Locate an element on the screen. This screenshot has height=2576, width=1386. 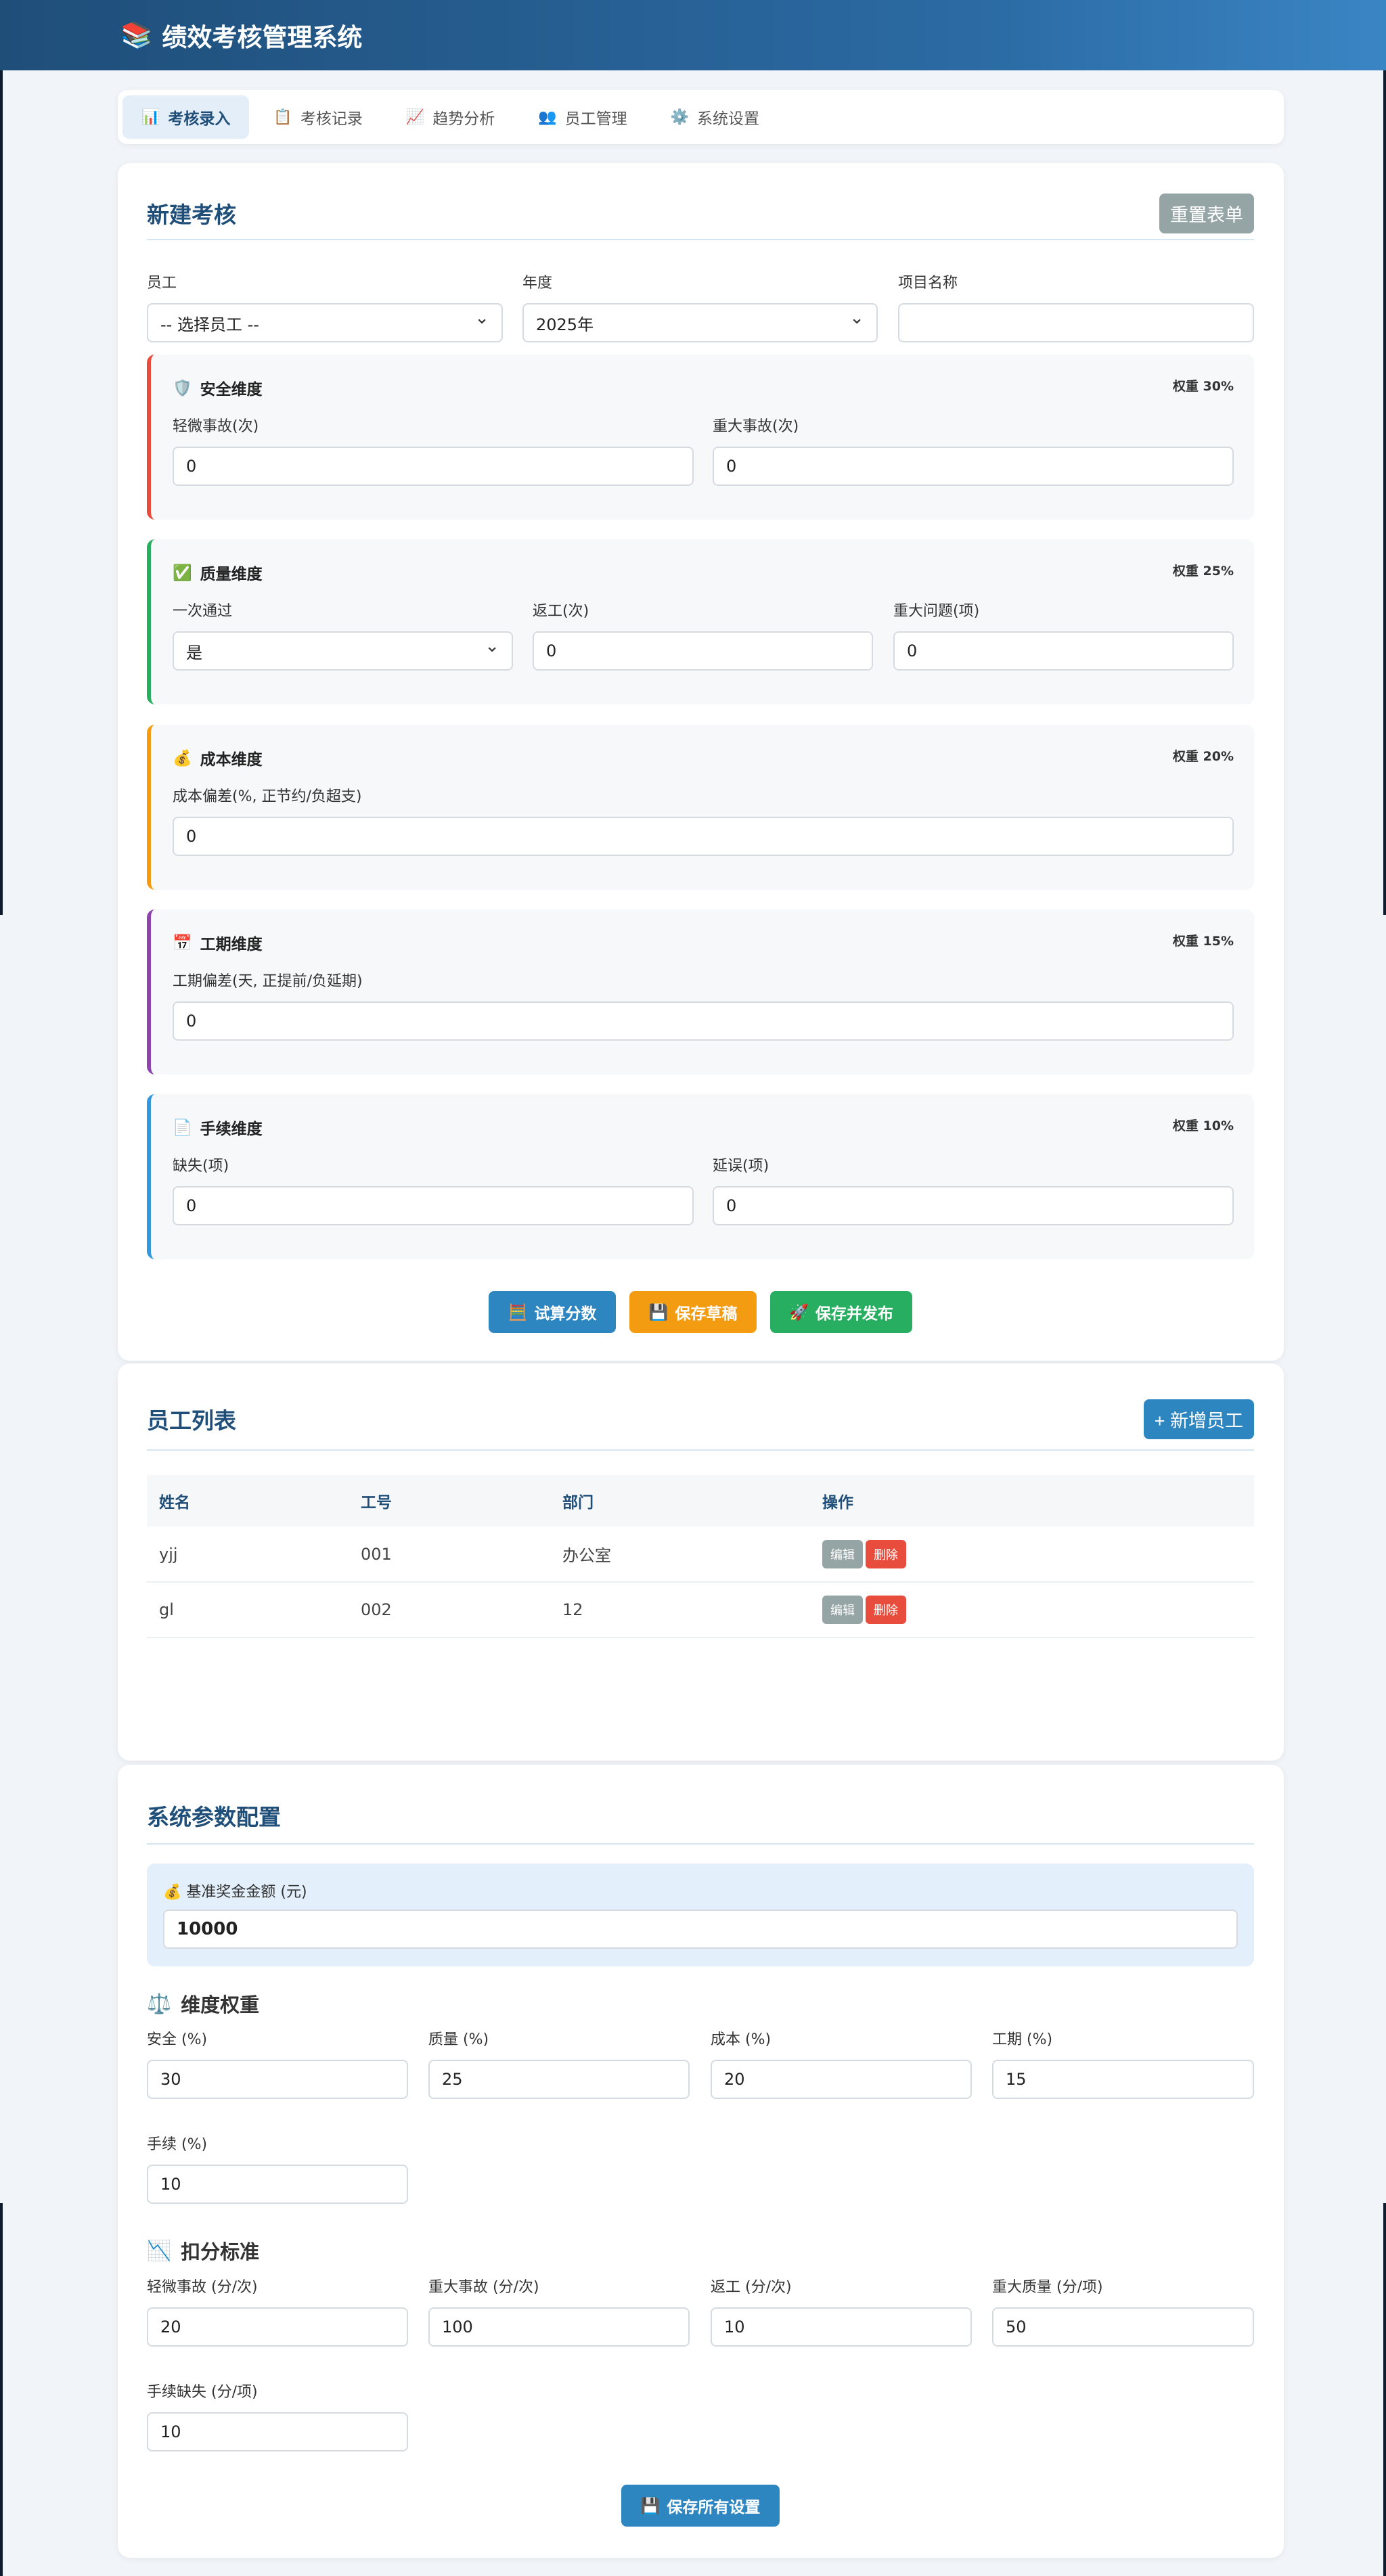
tab-system-settings: ⚙️ 系统设置 is located at coordinates (715, 117).